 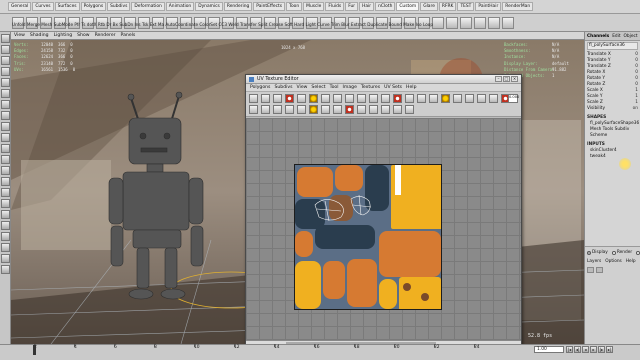 I want to click on close-button: ×, so click(x=514, y=79).